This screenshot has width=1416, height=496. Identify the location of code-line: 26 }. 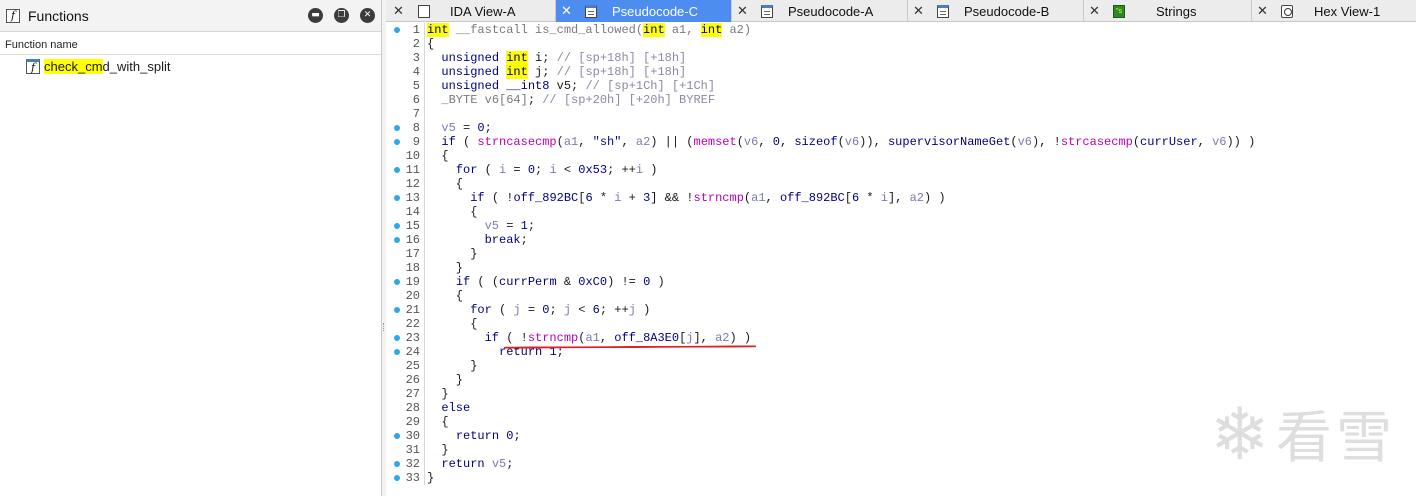
(901, 380).